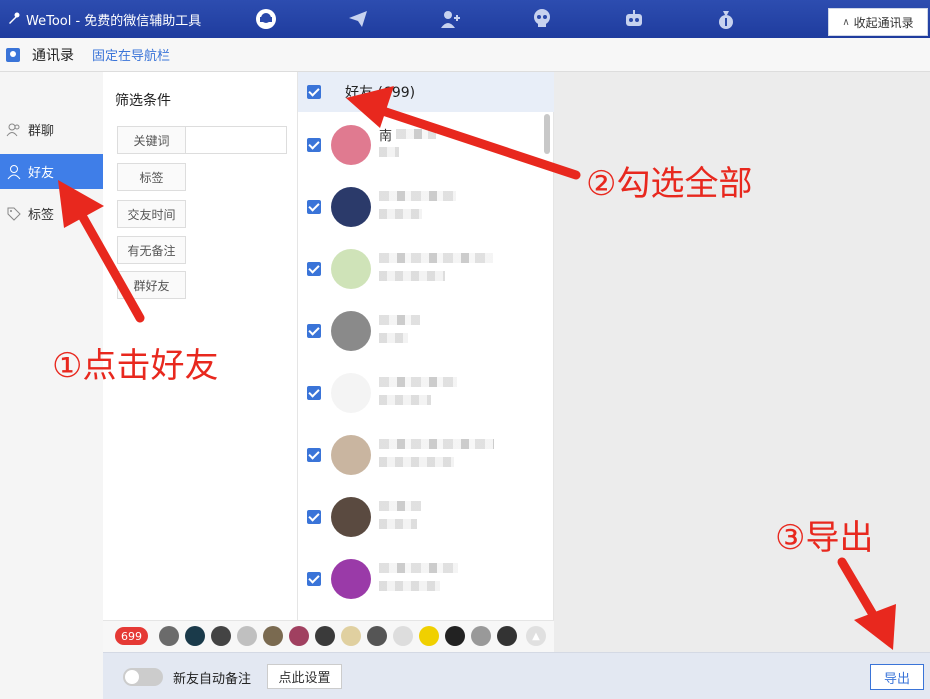  I want to click on arrowhead-step3, so click(875, 627).